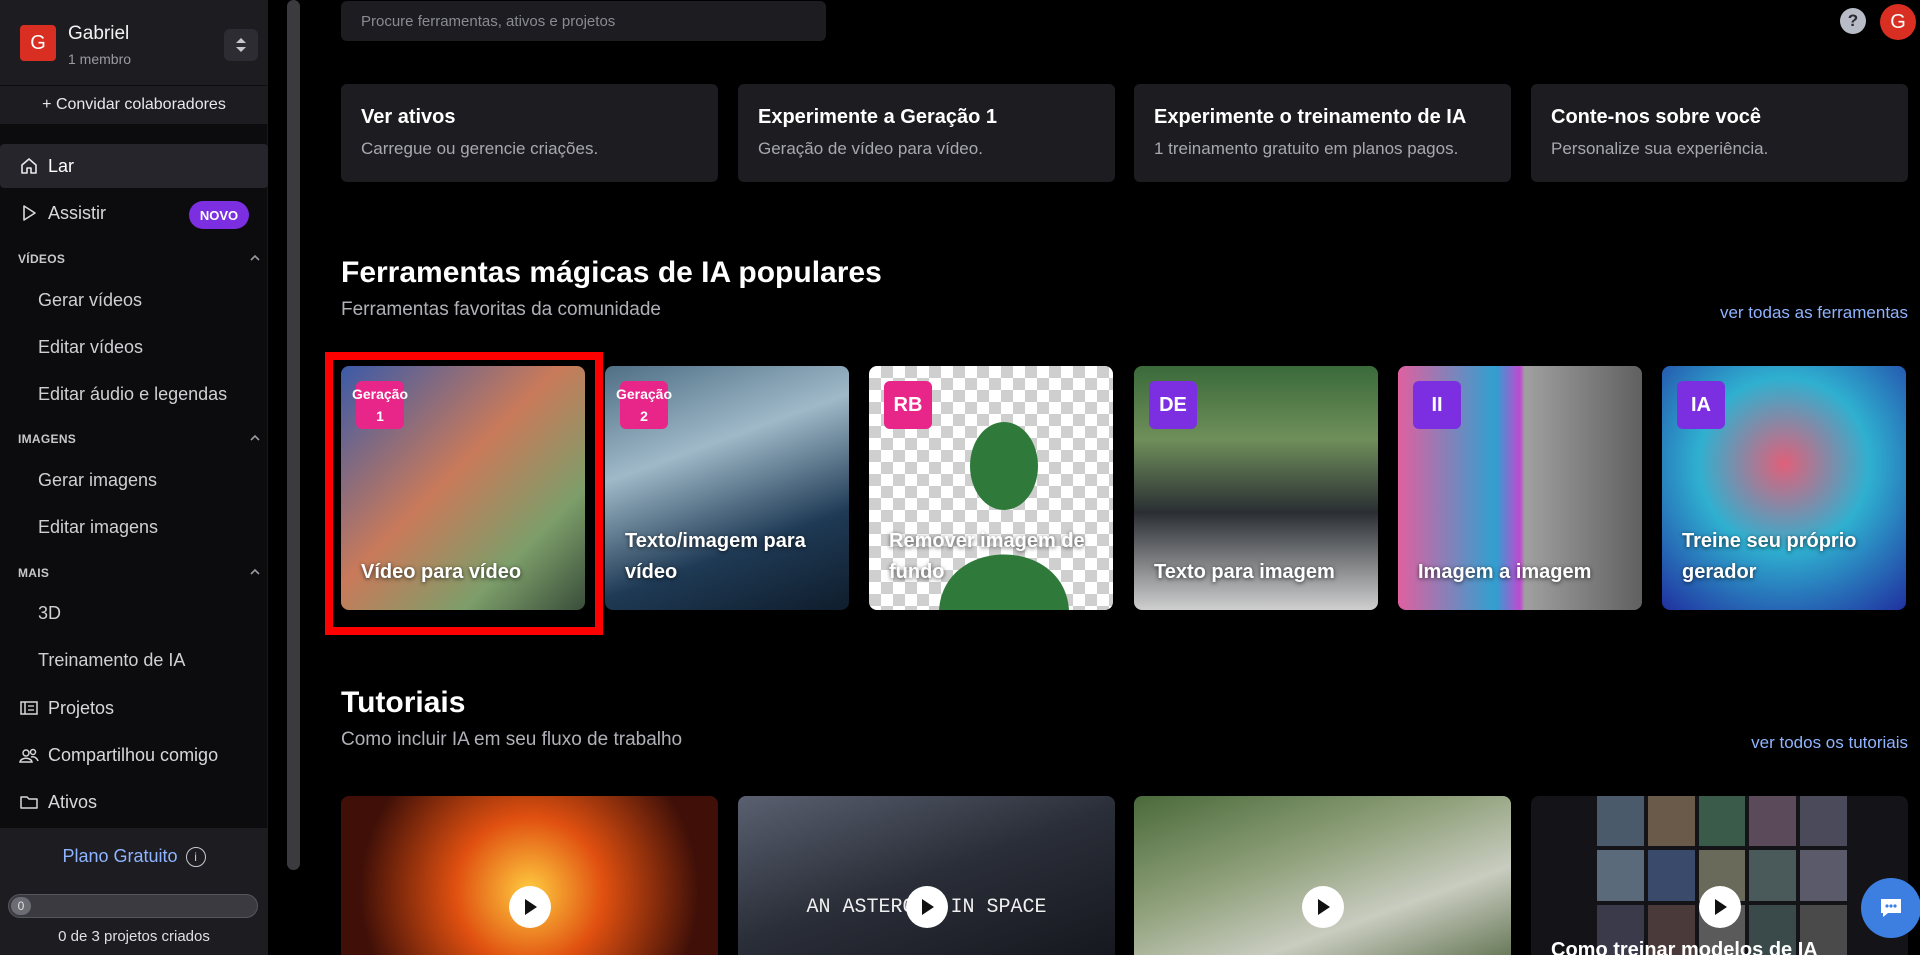 This screenshot has height=955, width=1920. Describe the element at coordinates (727, 488) in the screenshot. I see `tool-card-text-image-to-video: Geração 2 Texto/imagem para vídeo` at that location.